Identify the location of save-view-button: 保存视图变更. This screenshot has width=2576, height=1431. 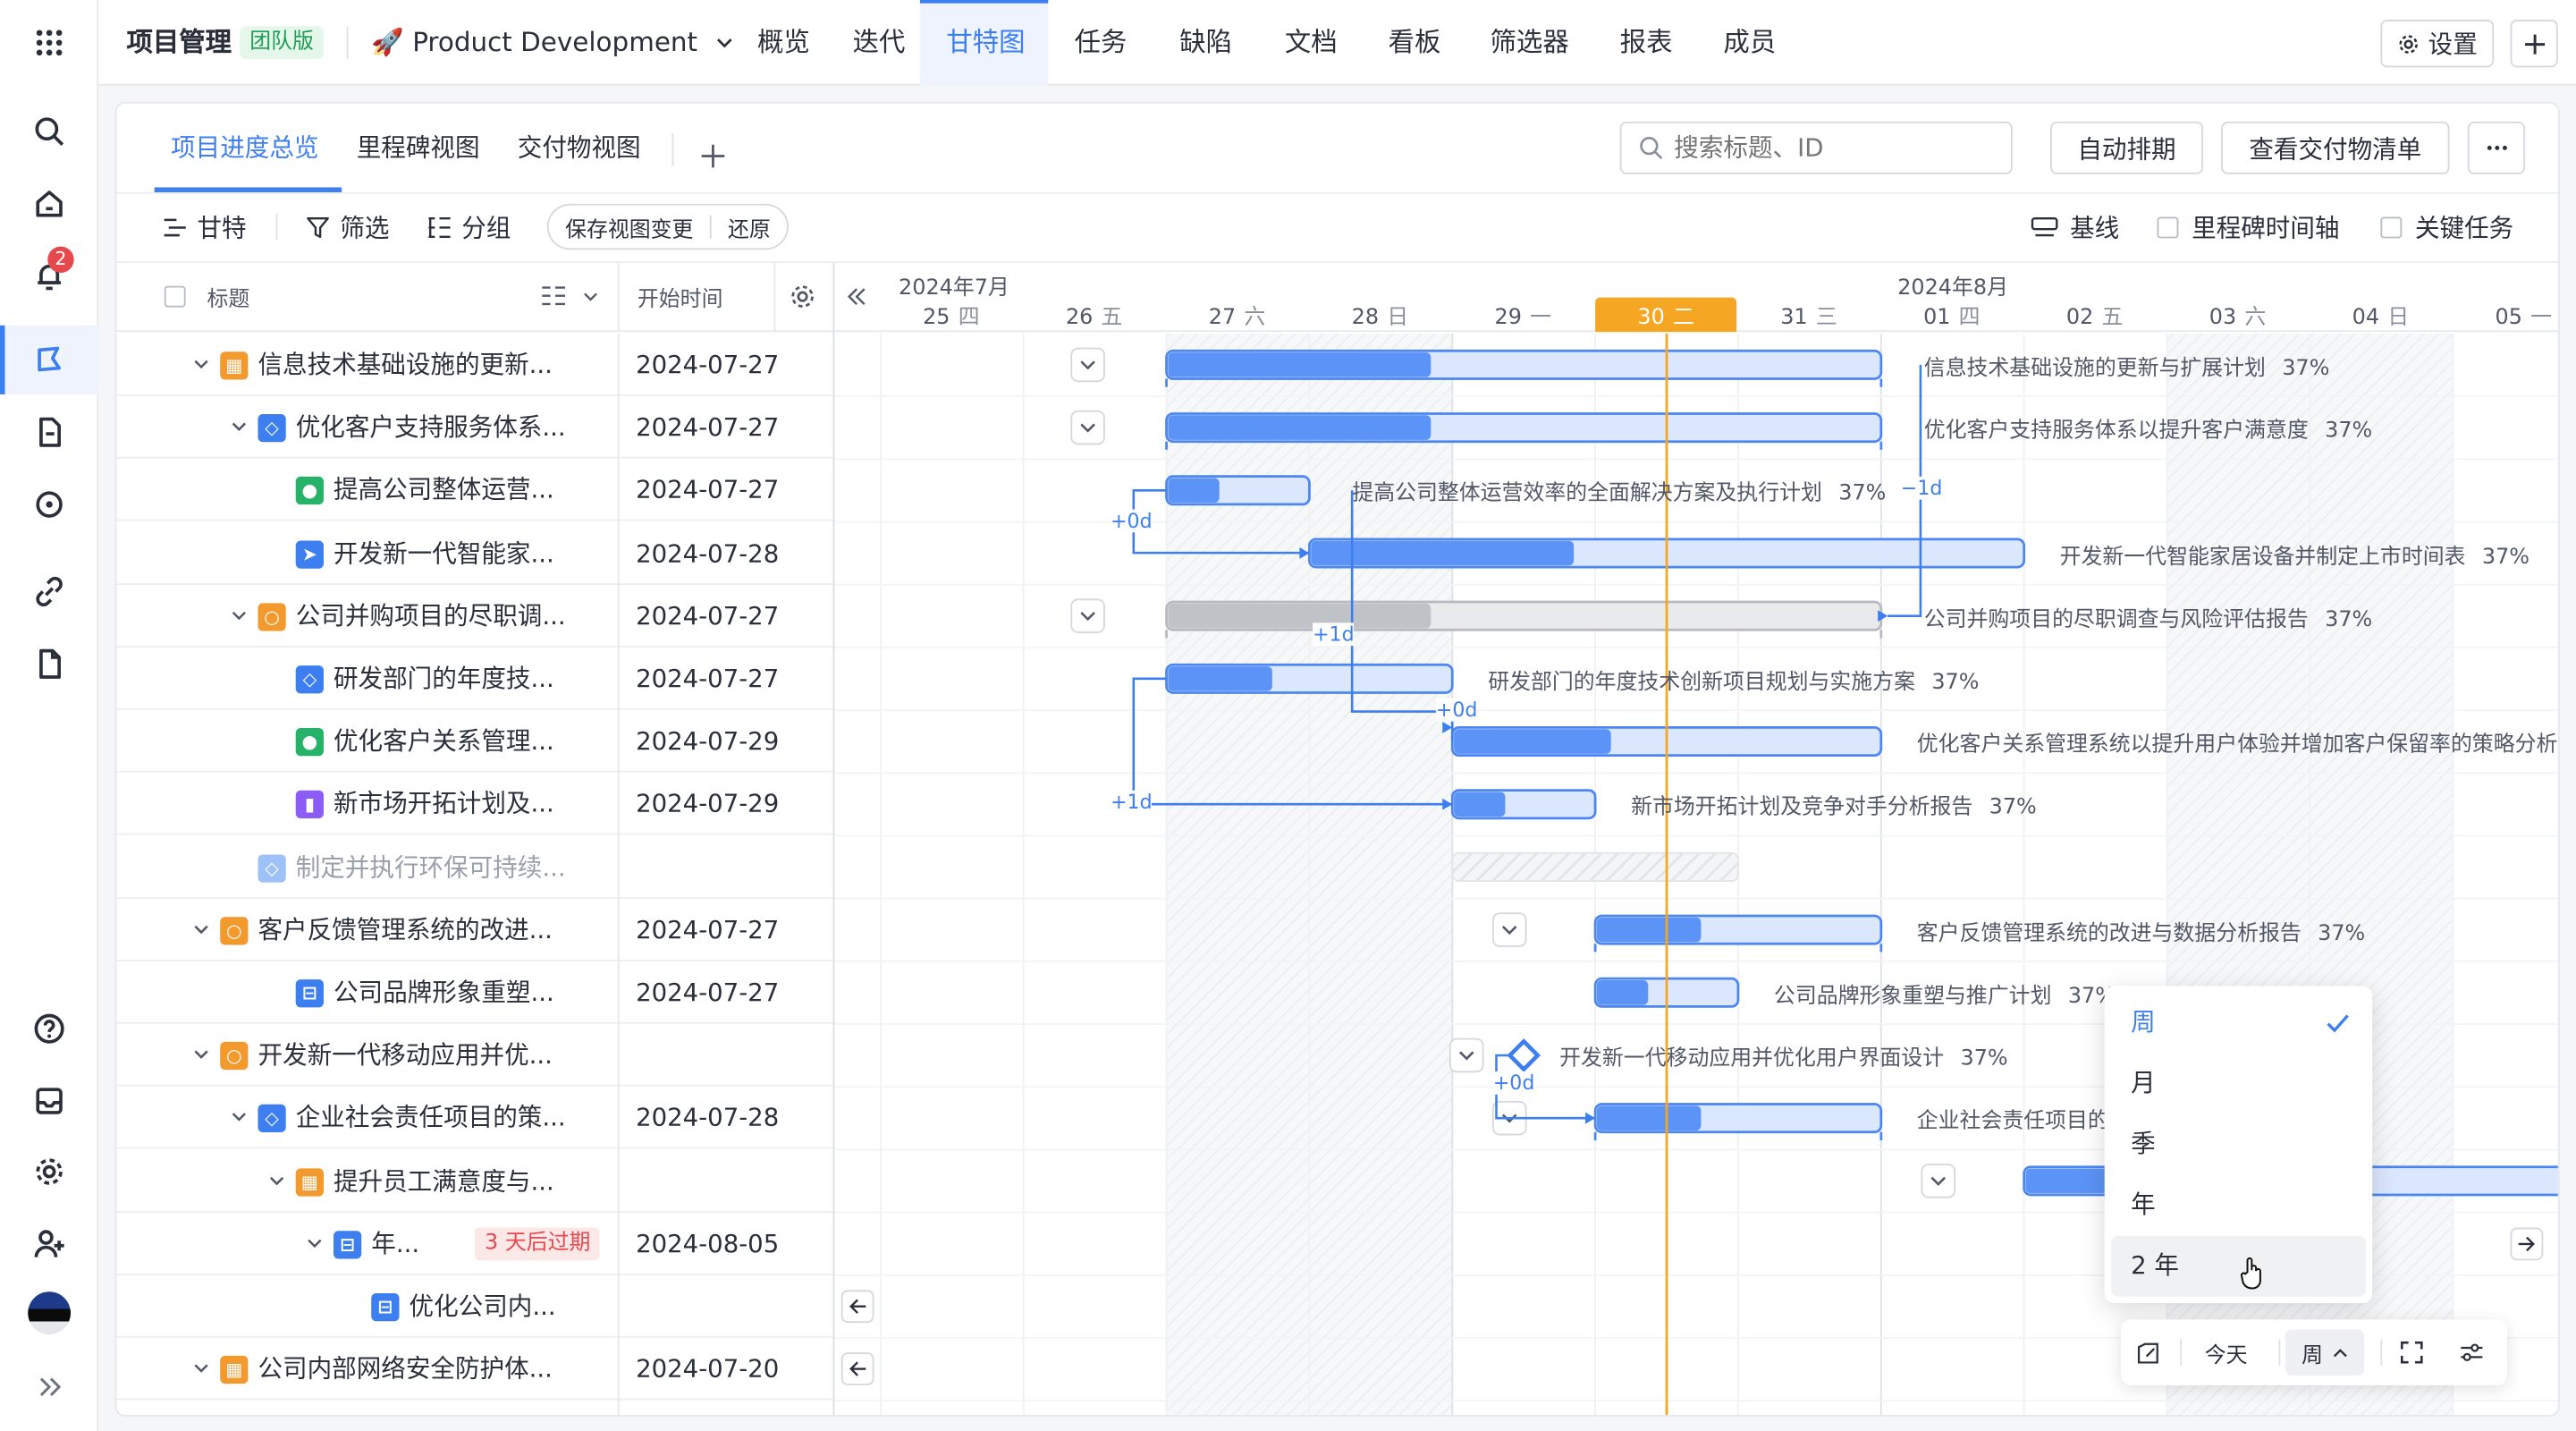
(629, 227).